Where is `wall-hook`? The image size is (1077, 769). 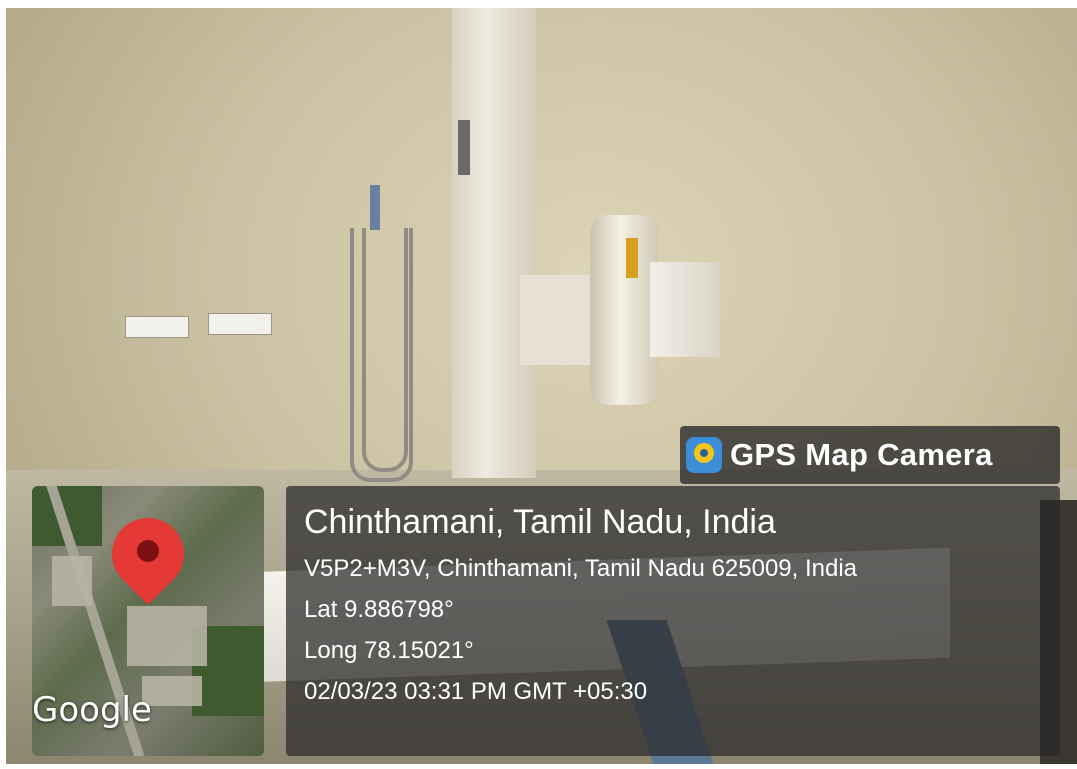
wall-hook is located at coordinates (375, 207).